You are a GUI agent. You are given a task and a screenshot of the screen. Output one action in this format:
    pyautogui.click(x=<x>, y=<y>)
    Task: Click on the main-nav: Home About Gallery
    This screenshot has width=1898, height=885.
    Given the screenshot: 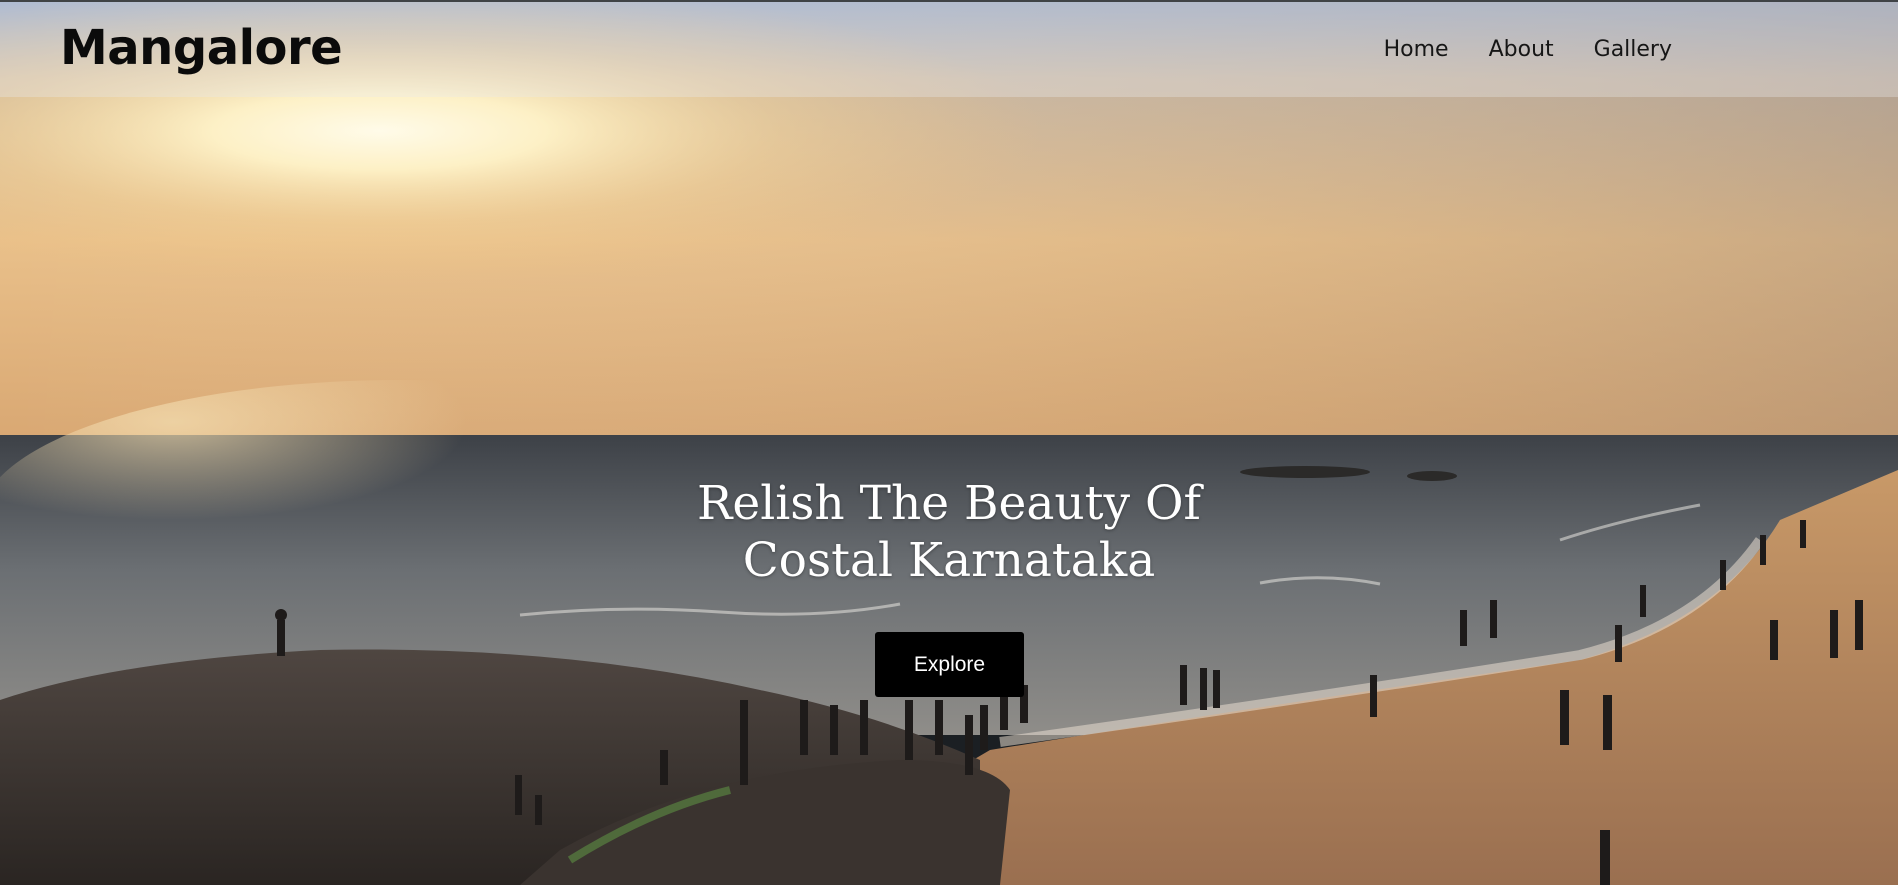 What is the action you would take?
    pyautogui.click(x=1528, y=50)
    